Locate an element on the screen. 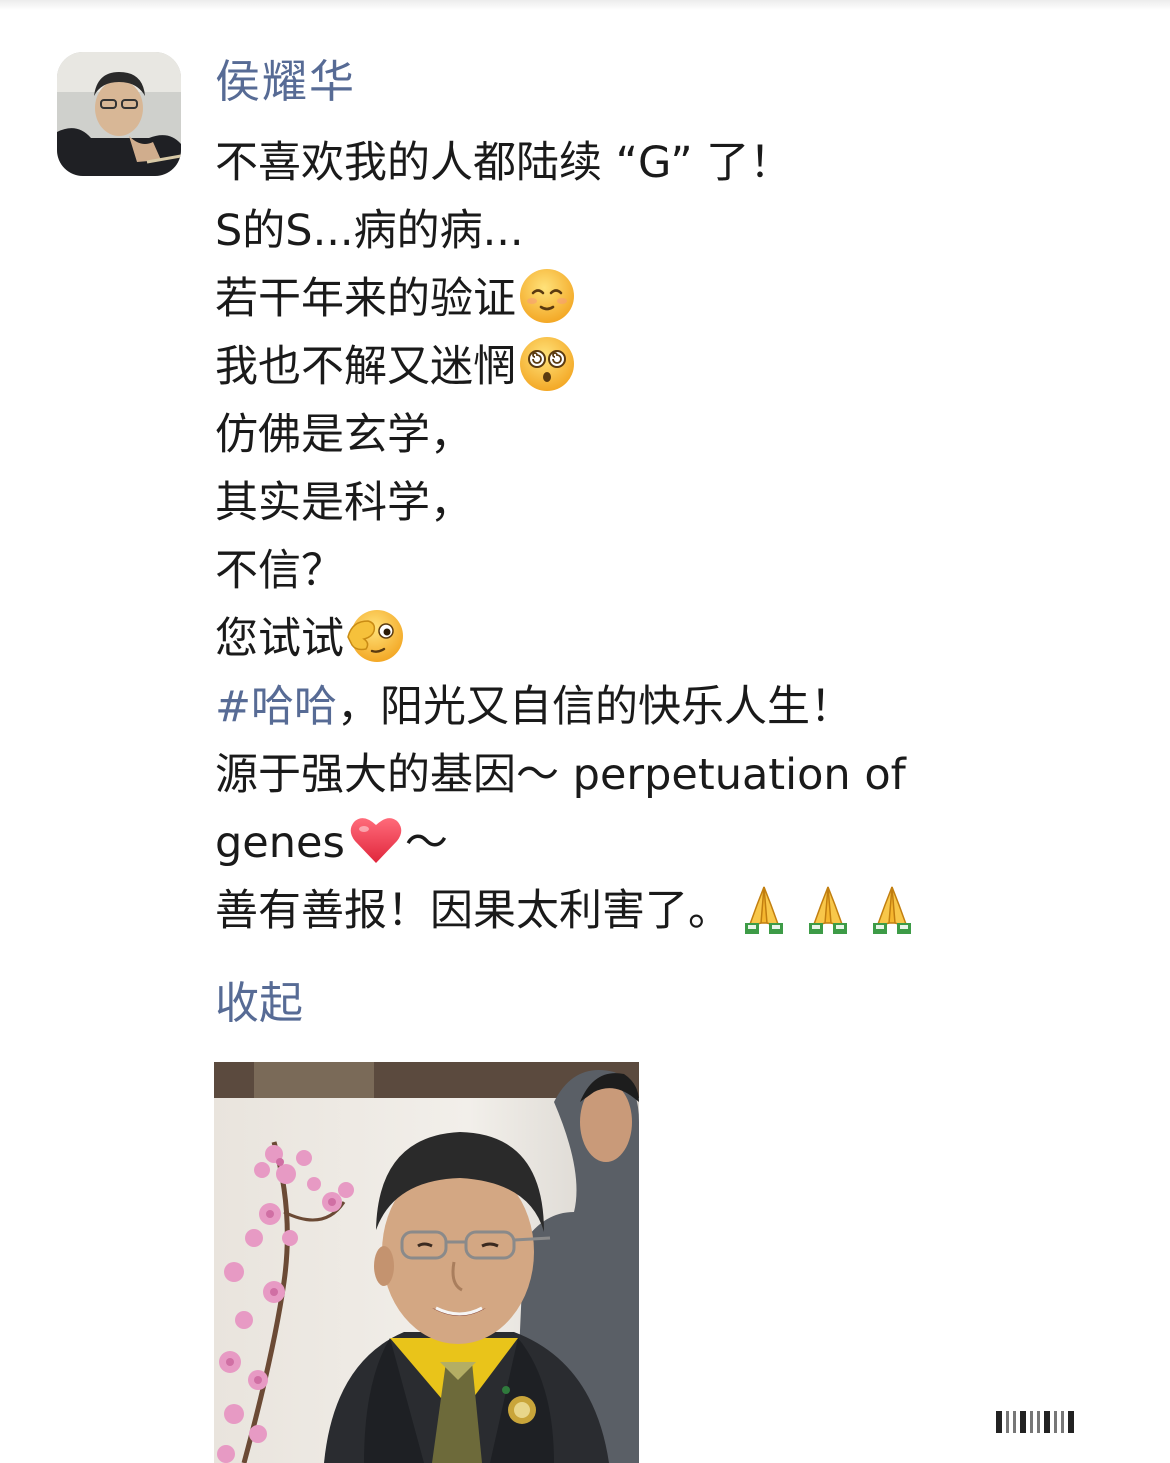 This screenshot has height=1463, width=1170. red-heart-emoji-icon is located at coordinates (376, 840).